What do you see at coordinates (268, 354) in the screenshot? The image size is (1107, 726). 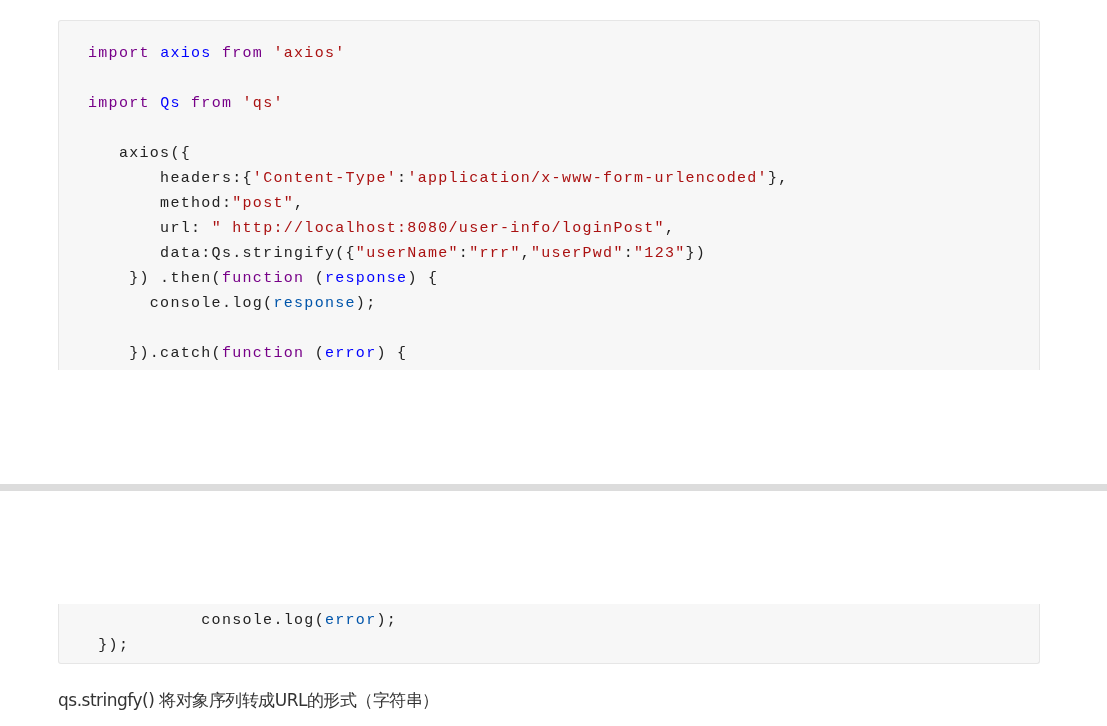 I see `code-line: }).catch(function (error) {` at bounding box center [268, 354].